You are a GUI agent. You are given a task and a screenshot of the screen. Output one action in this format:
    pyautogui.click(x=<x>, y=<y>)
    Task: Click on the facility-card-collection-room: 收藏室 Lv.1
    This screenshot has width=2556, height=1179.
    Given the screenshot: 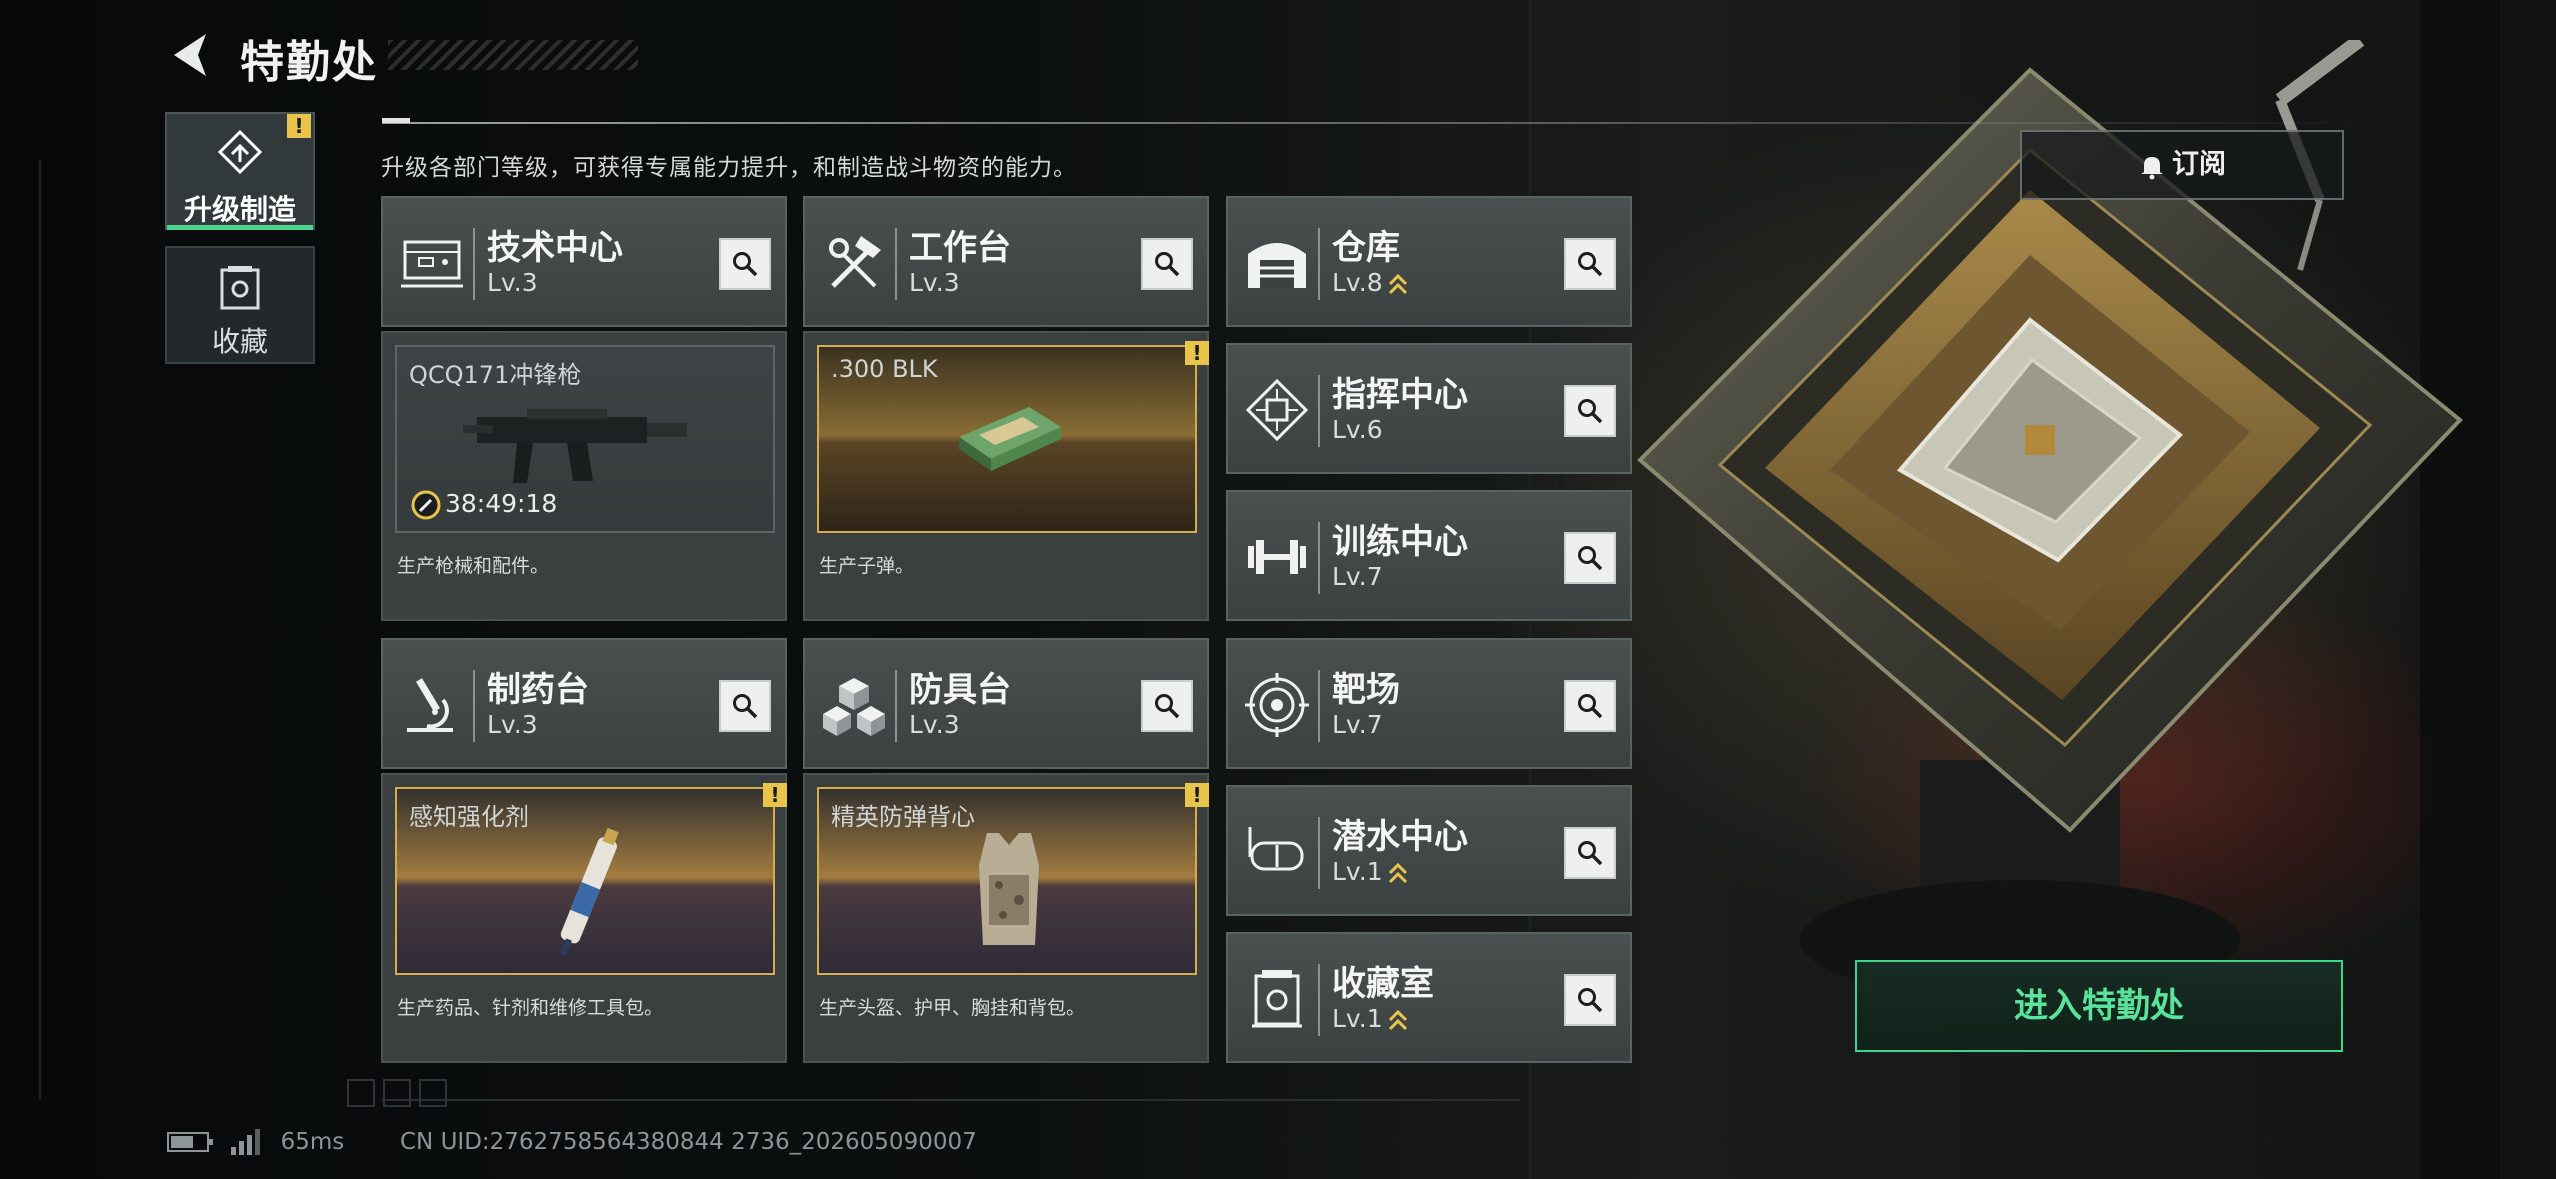 What is the action you would take?
    pyautogui.click(x=1429, y=997)
    